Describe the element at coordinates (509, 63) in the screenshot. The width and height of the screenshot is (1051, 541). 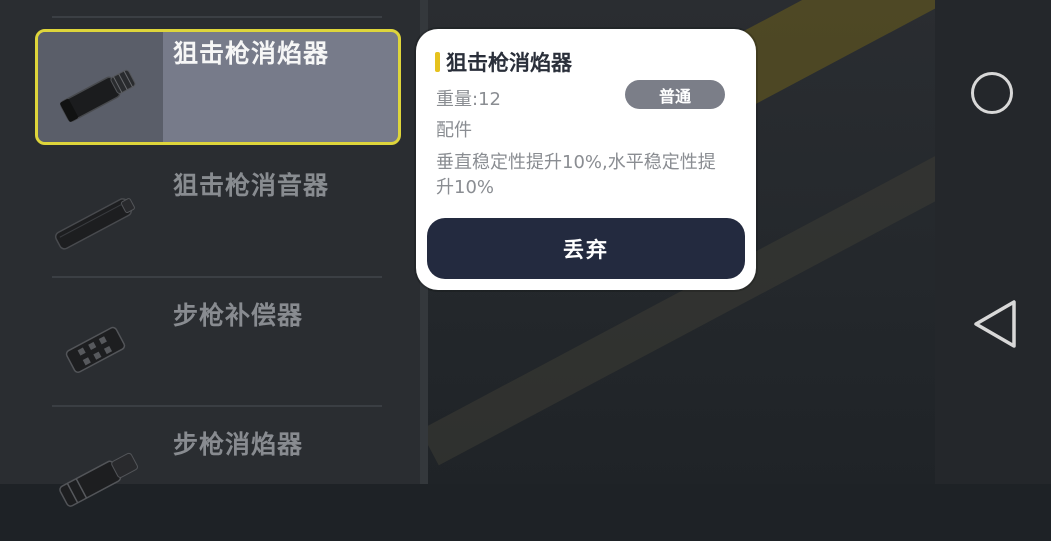
I see `detail-title: 狙击枪消焰器` at that location.